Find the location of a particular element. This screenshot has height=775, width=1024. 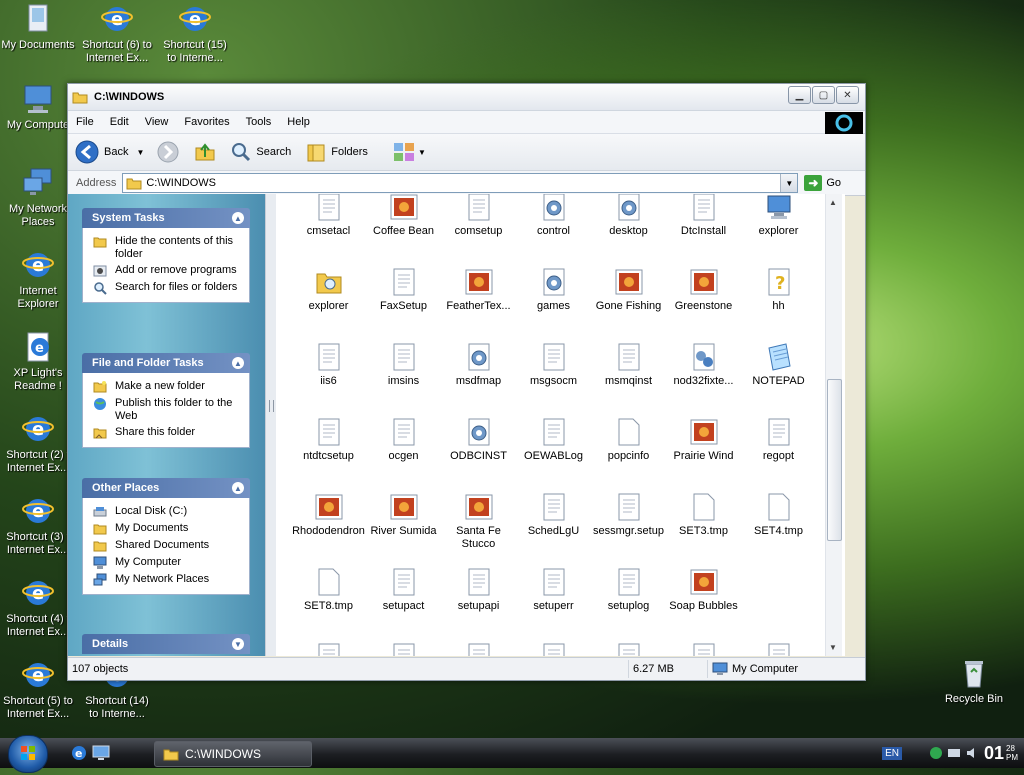

vertical-scrollbar: ▲ ▼ is located at coordinates (833, 425).